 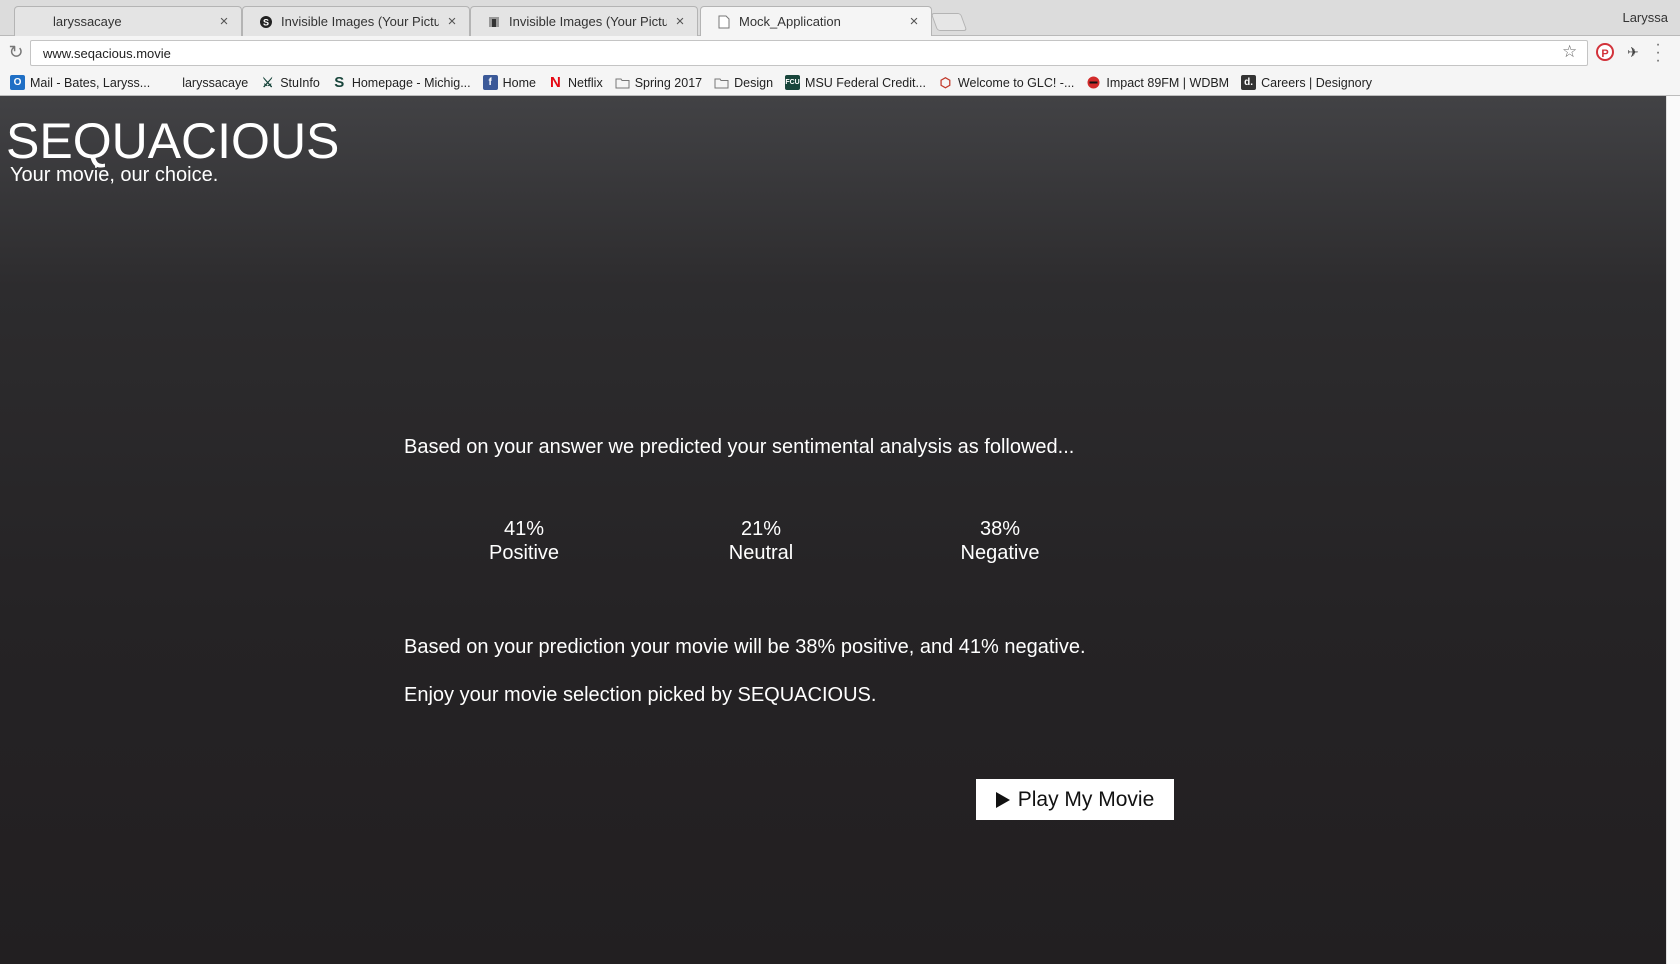 I want to click on facebook-icon: f, so click(x=490, y=82).